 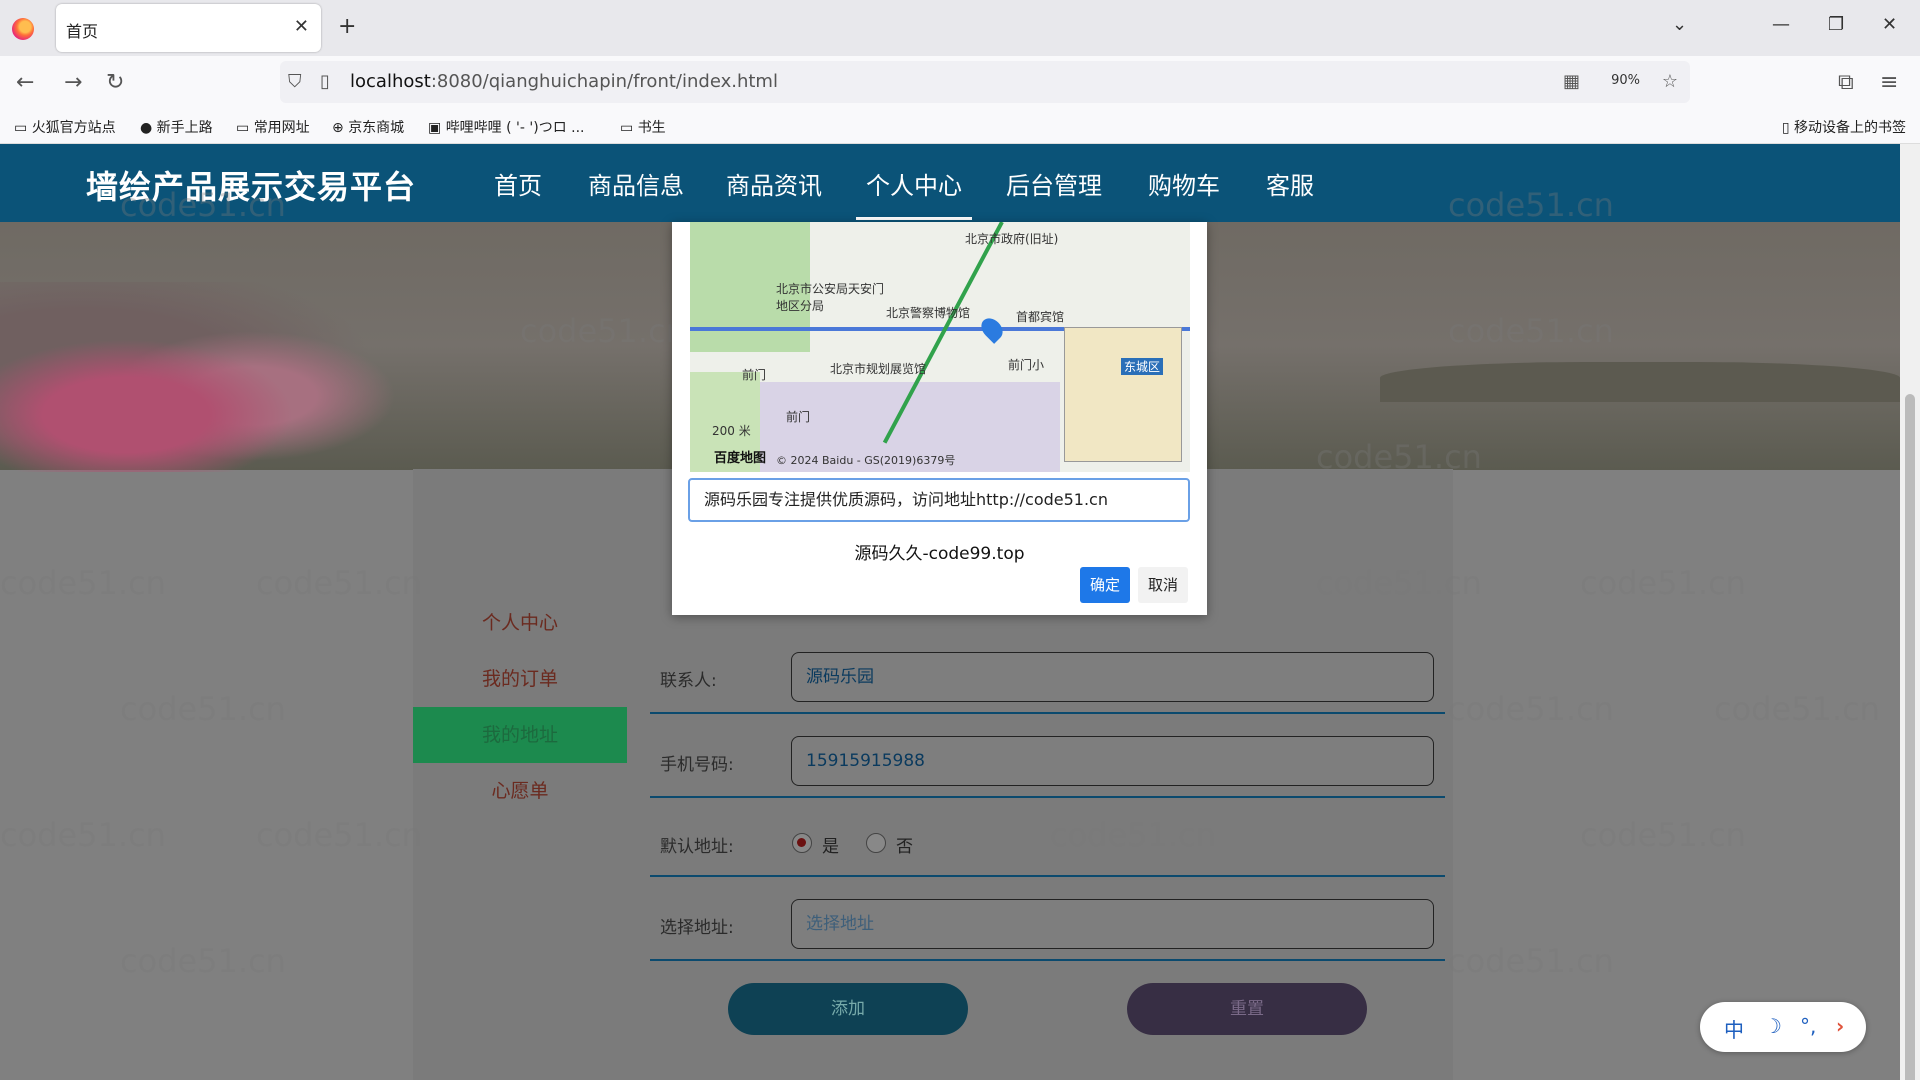 I want to click on map-label: 北京警察博物馆, so click(x=928, y=313).